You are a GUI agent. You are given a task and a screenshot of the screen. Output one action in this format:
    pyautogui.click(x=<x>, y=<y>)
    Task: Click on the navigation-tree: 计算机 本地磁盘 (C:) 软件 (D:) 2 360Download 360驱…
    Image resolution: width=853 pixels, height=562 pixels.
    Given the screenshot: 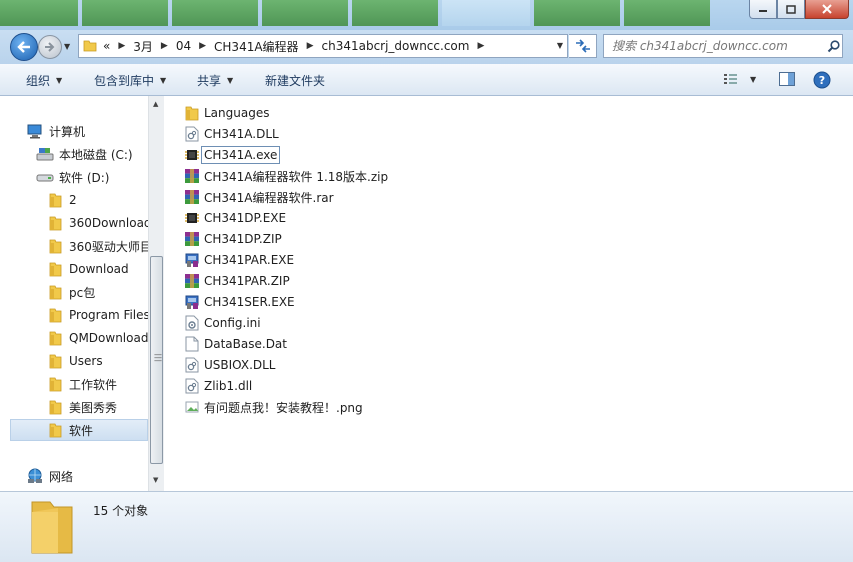 What is the action you would take?
    pyautogui.click(x=74, y=293)
    